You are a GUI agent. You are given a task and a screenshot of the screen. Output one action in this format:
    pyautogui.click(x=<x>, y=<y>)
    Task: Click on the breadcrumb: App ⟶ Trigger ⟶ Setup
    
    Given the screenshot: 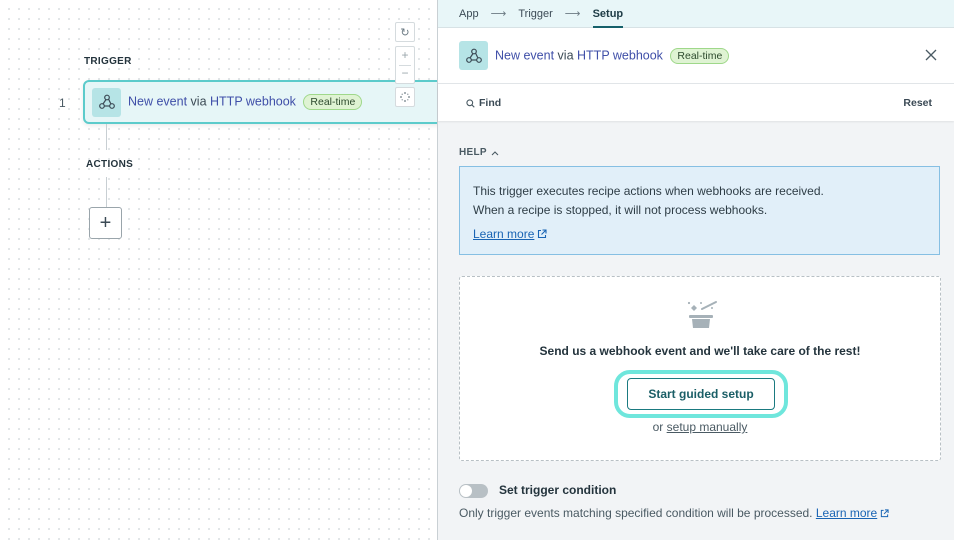 What is the action you would take?
    pyautogui.click(x=696, y=14)
    